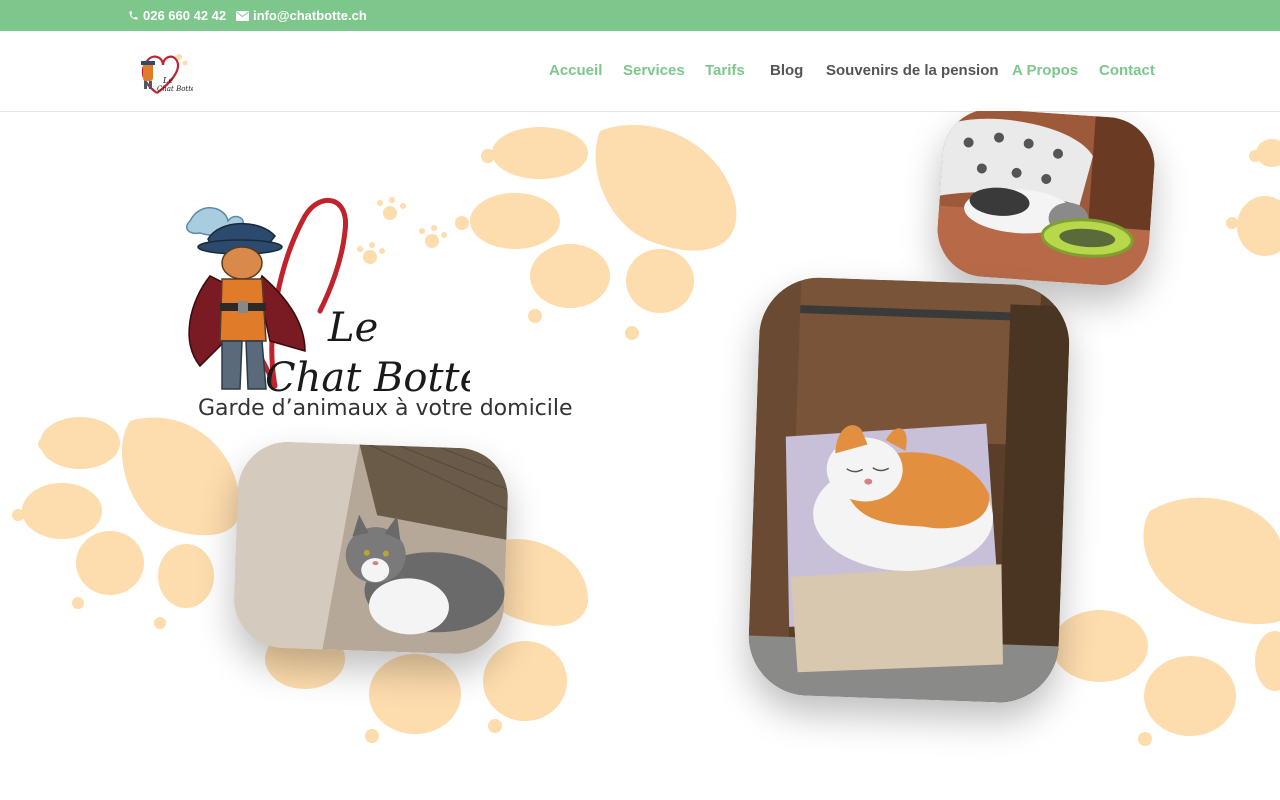  Describe the element at coordinates (1046, 200) in the screenshot. I see `cat-photo-tunnel` at that location.